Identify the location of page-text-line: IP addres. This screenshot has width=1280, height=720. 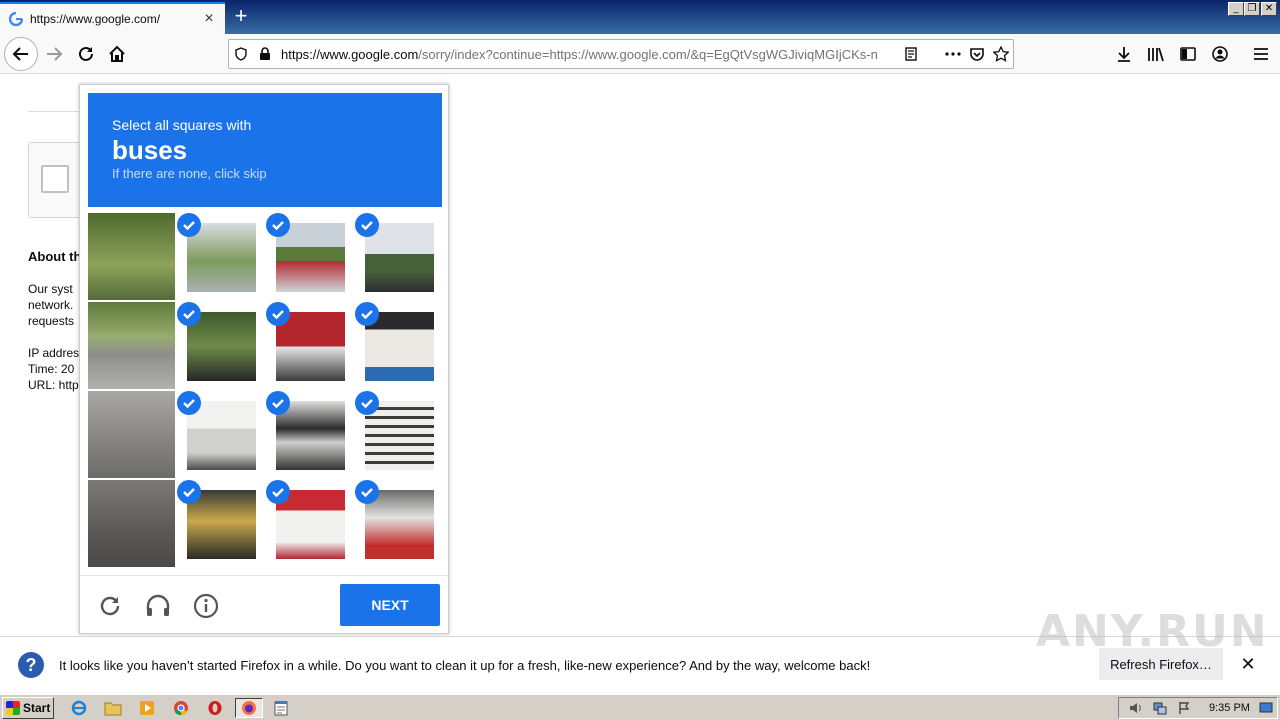
(54, 353).